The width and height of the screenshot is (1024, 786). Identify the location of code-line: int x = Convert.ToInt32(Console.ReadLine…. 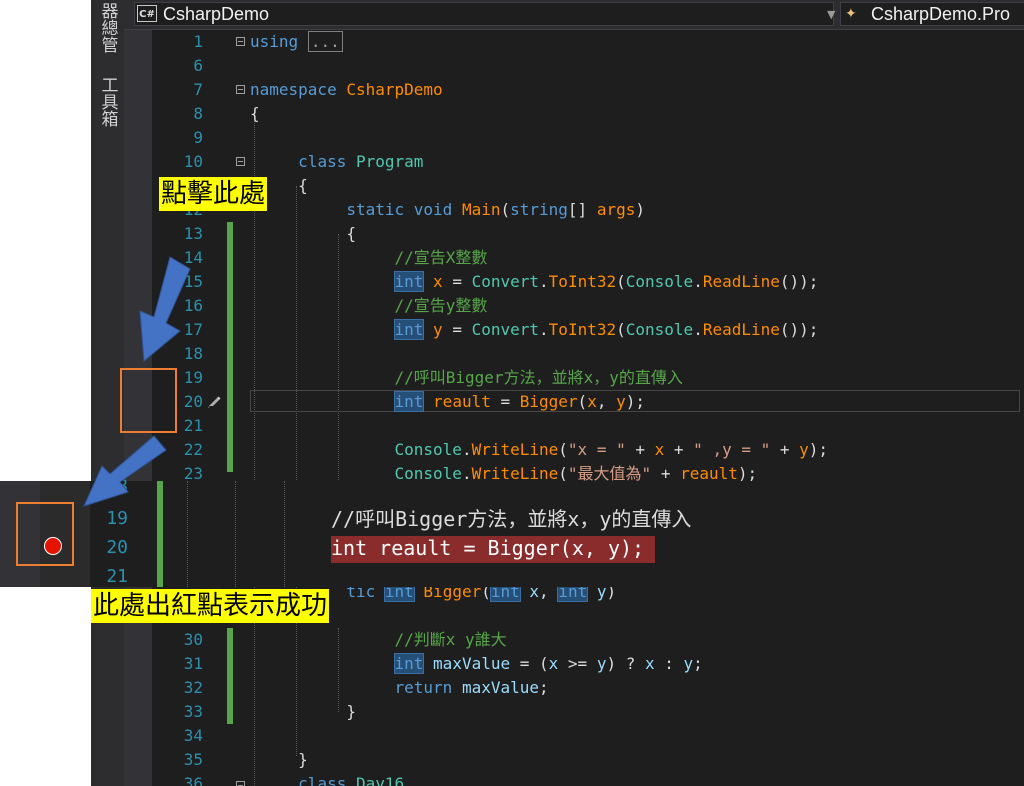
(534, 282).